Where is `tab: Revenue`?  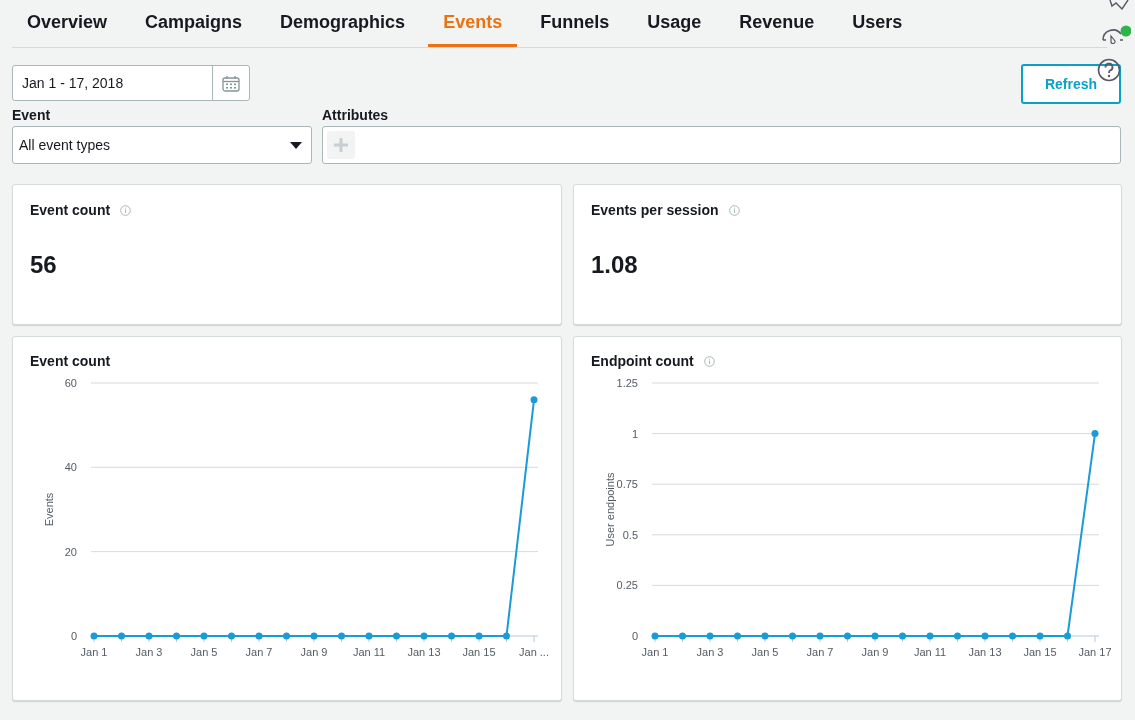
tab: Revenue is located at coordinates (777, 23).